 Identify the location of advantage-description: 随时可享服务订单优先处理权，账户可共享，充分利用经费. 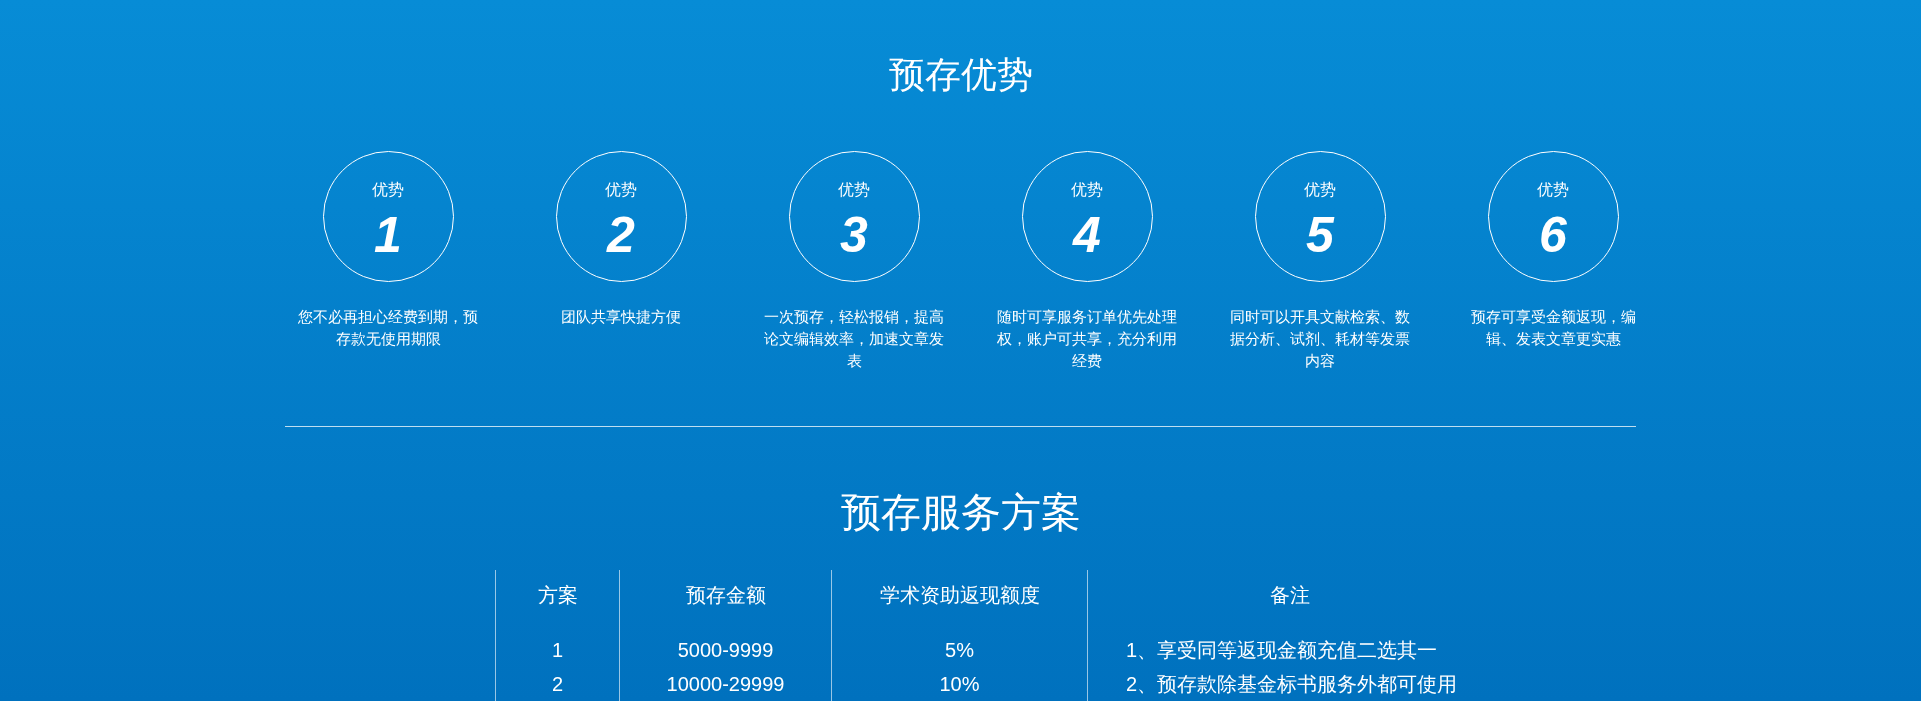
(1087, 339).